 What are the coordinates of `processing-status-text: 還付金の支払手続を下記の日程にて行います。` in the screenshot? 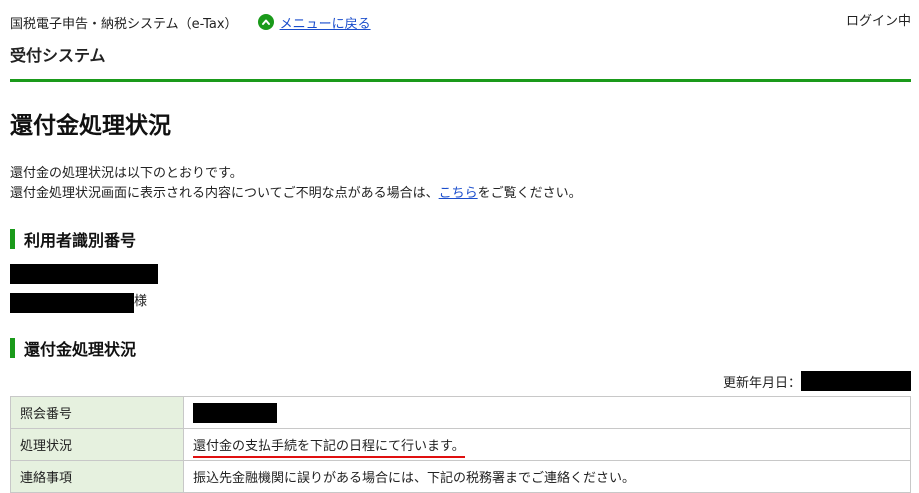 It's located at (329, 448).